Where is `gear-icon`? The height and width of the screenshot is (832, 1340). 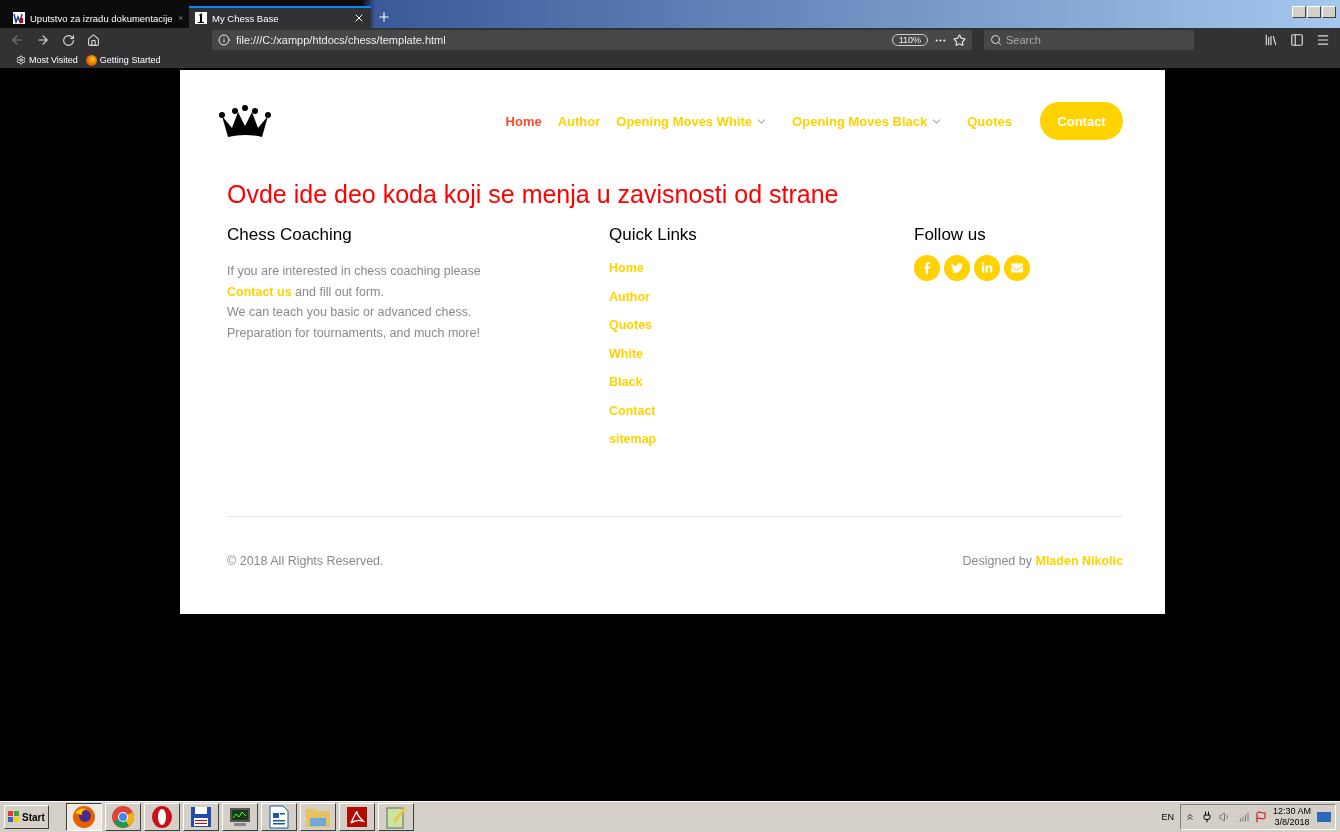 gear-icon is located at coordinates (21, 60).